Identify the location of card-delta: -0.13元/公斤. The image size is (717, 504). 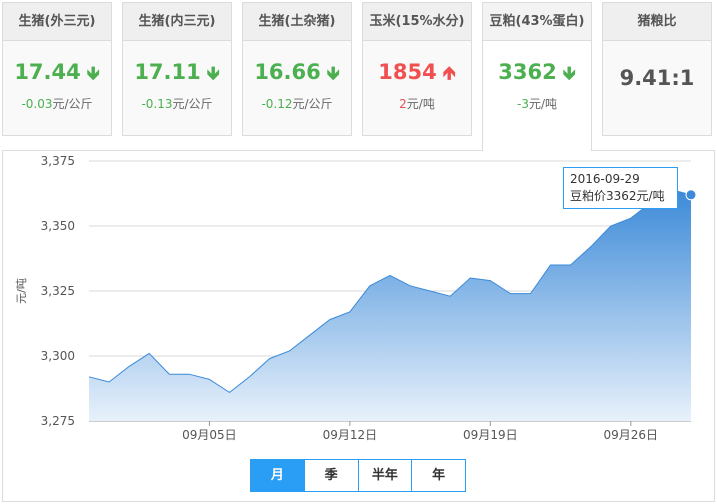
(177, 104).